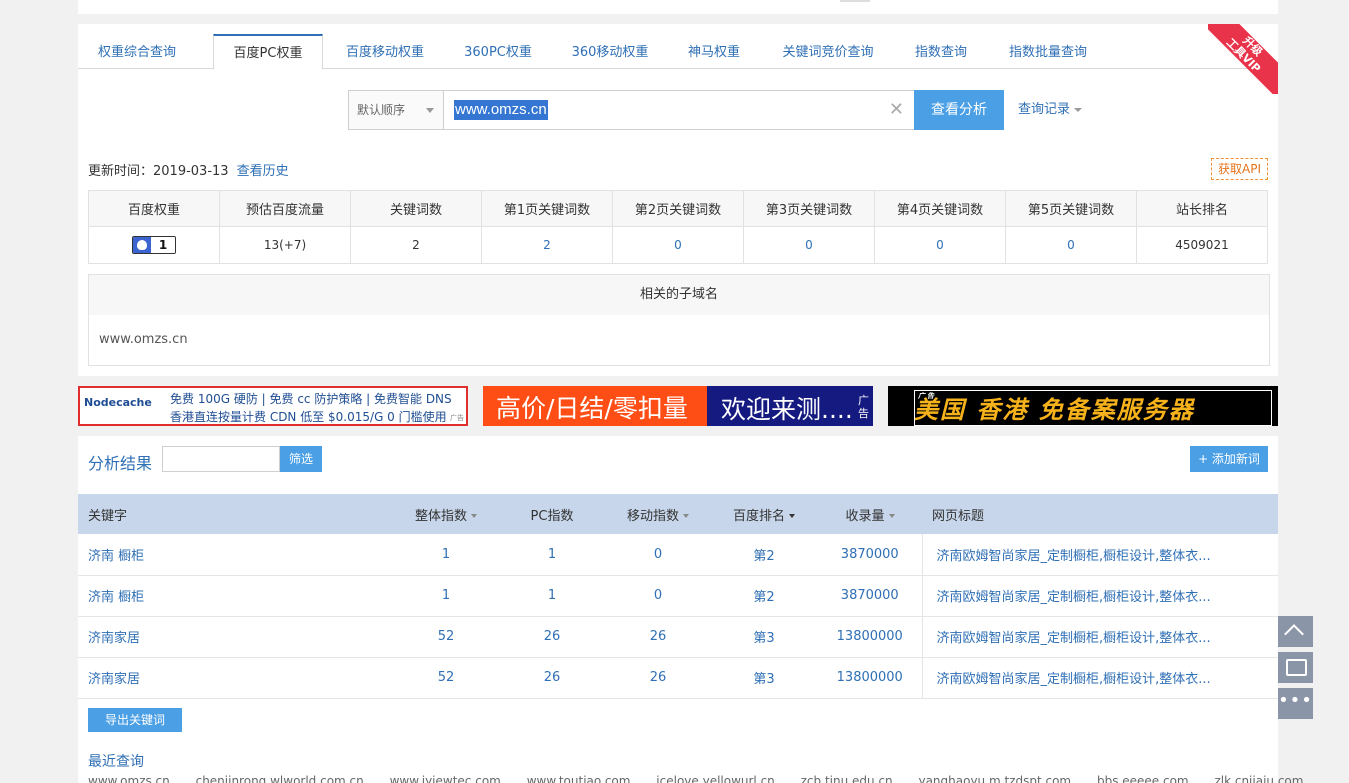  I want to click on add-keyword-button: + 添加新词, so click(1229, 459).